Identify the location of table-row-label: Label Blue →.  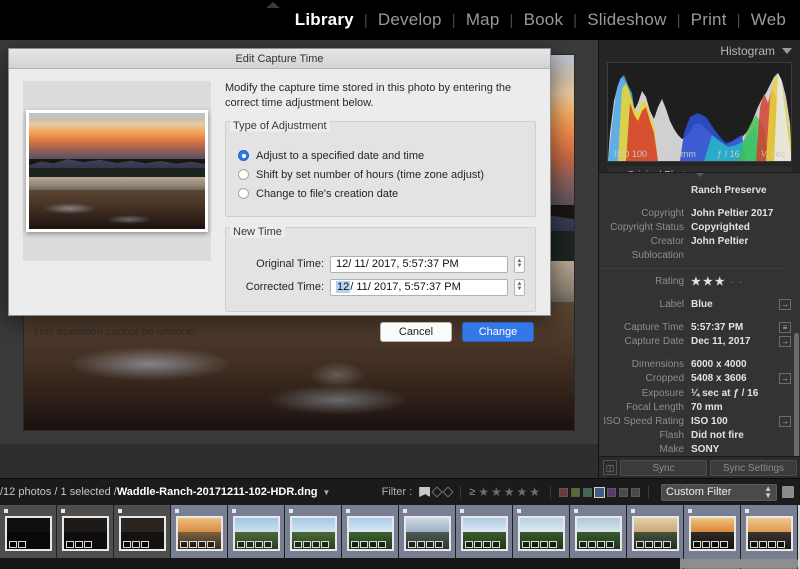
(695, 304).